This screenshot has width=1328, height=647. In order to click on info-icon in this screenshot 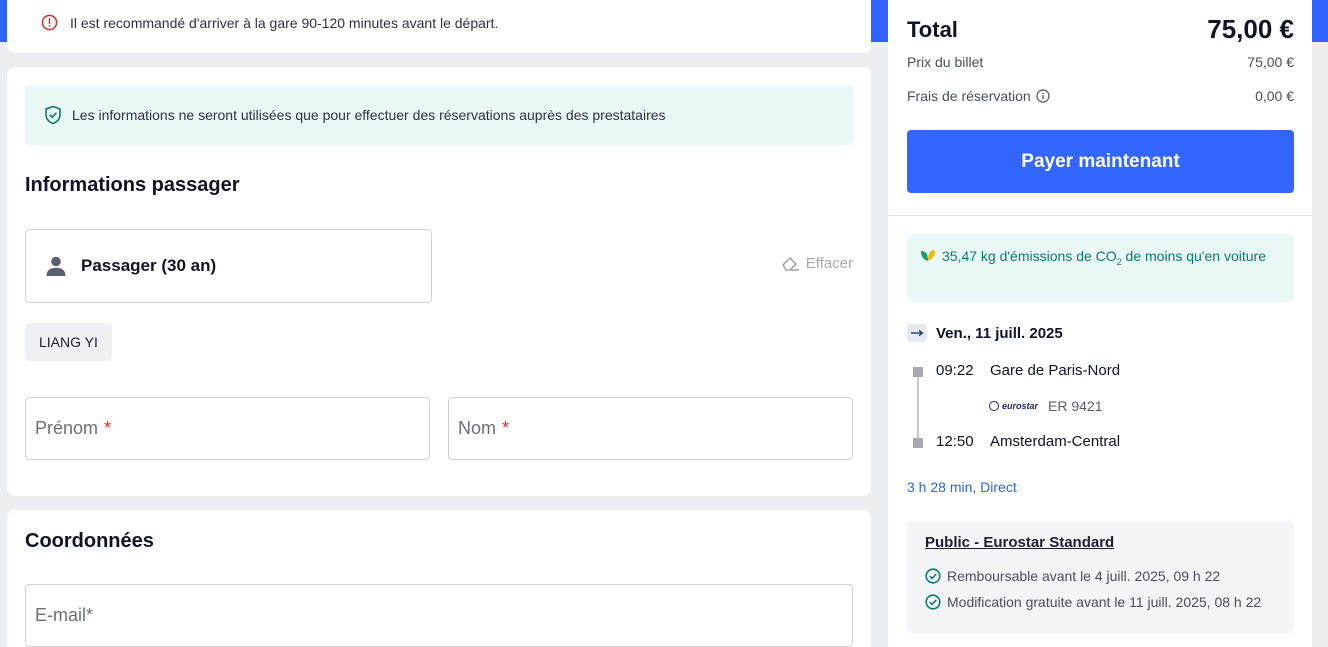, I will do `click(1043, 96)`.